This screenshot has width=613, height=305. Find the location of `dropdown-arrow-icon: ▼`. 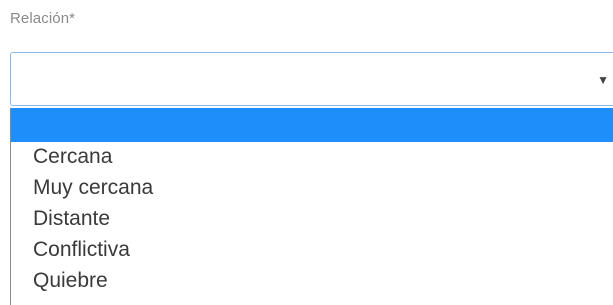

dropdown-arrow-icon: ▼ is located at coordinates (603, 80).